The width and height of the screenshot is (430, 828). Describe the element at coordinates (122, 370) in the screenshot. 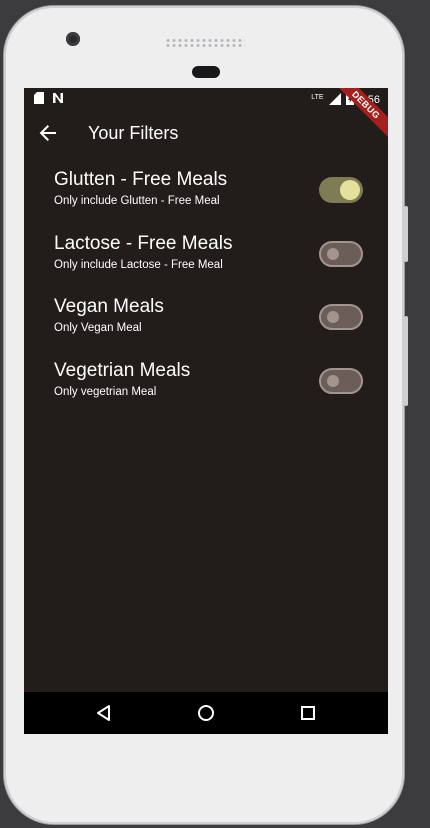

I see `filter-title: Vegetrian Meals` at that location.